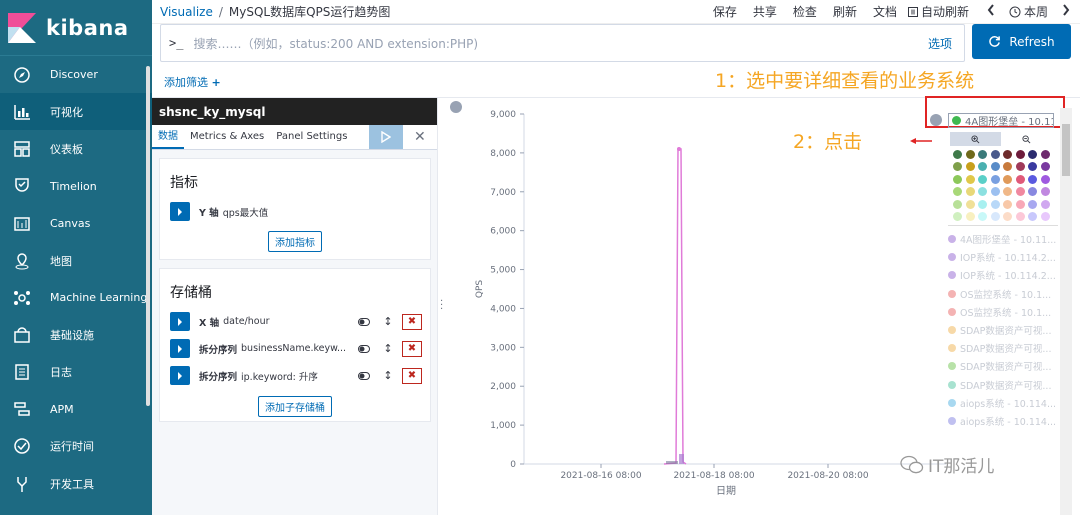  Describe the element at coordinates (938, 11) in the screenshot. I see `auto-refresh-button: 自动刷新` at that location.